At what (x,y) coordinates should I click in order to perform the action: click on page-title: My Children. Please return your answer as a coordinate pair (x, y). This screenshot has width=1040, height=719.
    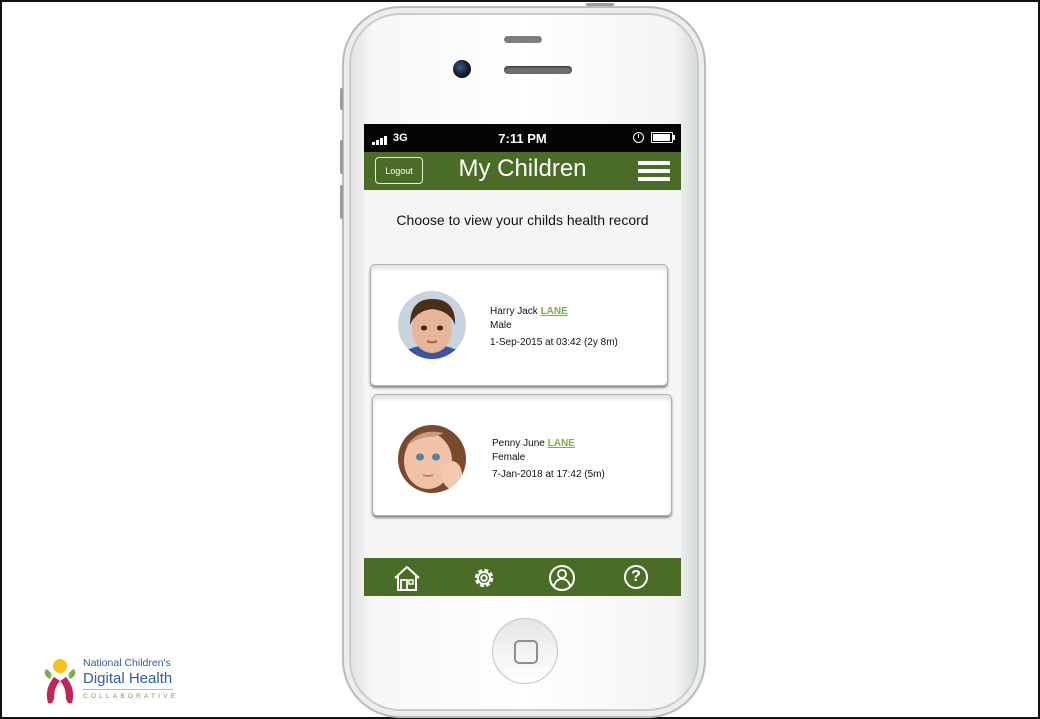
    Looking at the image, I should click on (522, 168).